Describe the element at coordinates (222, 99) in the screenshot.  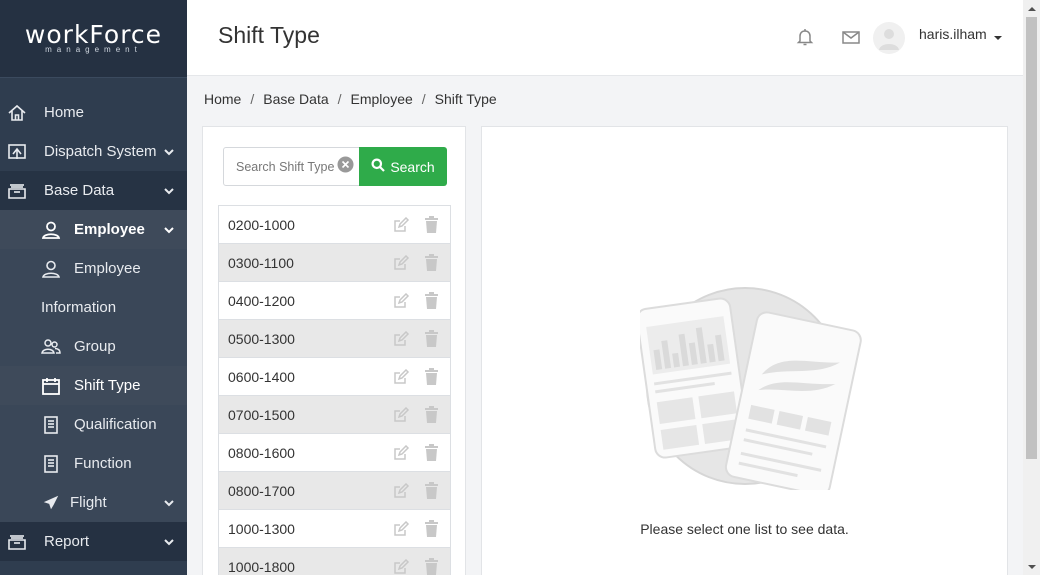
I see `breadcrumb-home: Home` at that location.